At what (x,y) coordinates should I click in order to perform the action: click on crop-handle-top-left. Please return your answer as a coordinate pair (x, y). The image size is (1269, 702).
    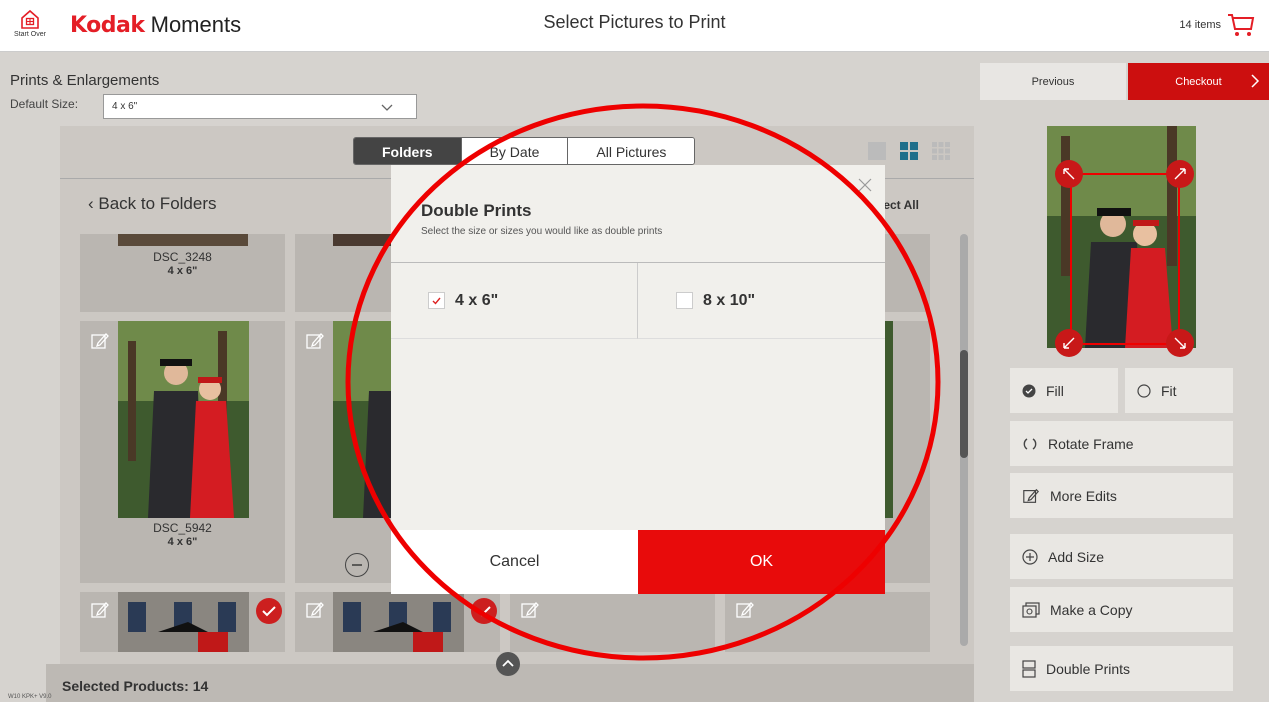
    Looking at the image, I should click on (1069, 174).